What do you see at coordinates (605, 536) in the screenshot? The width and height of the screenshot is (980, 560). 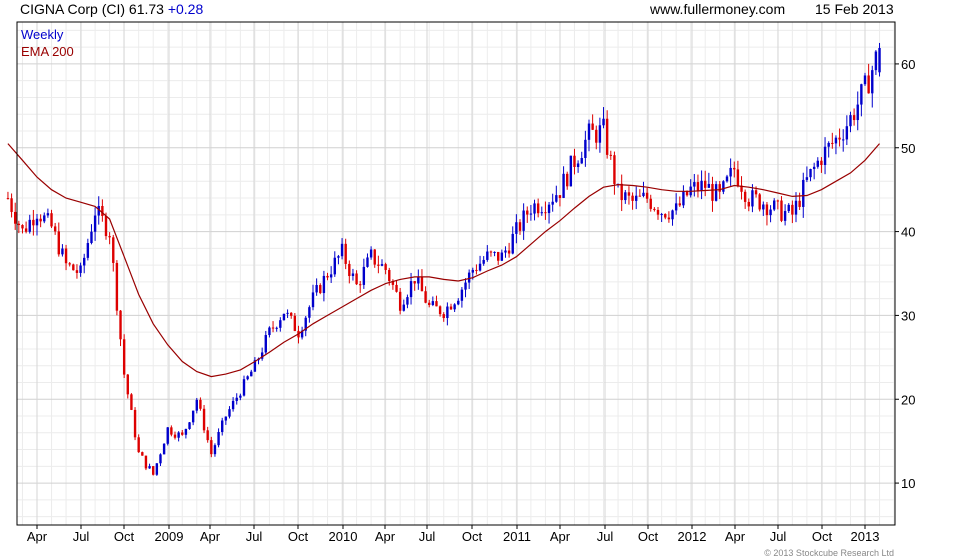 I see `x-tick-label: Jul` at bounding box center [605, 536].